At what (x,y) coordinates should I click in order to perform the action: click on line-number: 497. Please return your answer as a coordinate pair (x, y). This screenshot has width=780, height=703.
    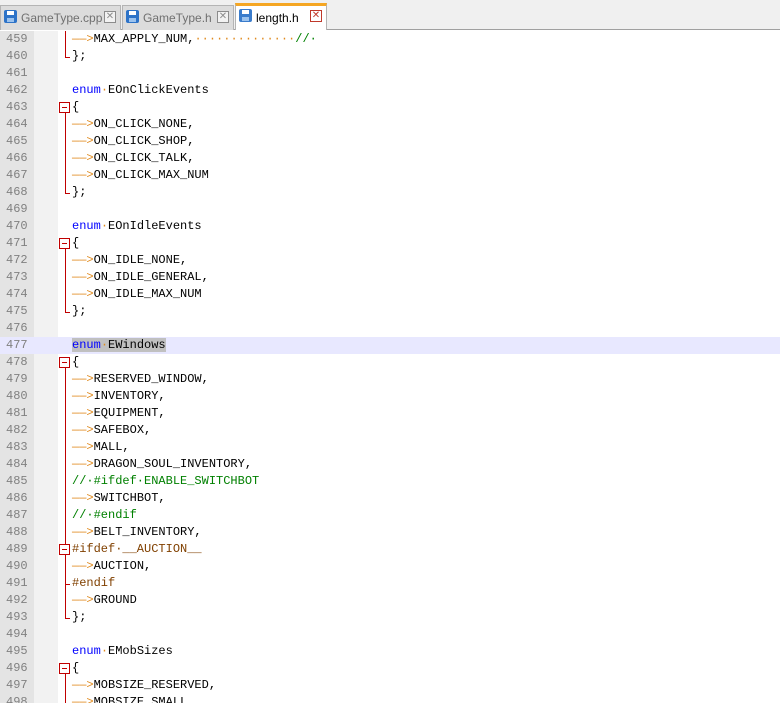
    Looking at the image, I should click on (17, 685).